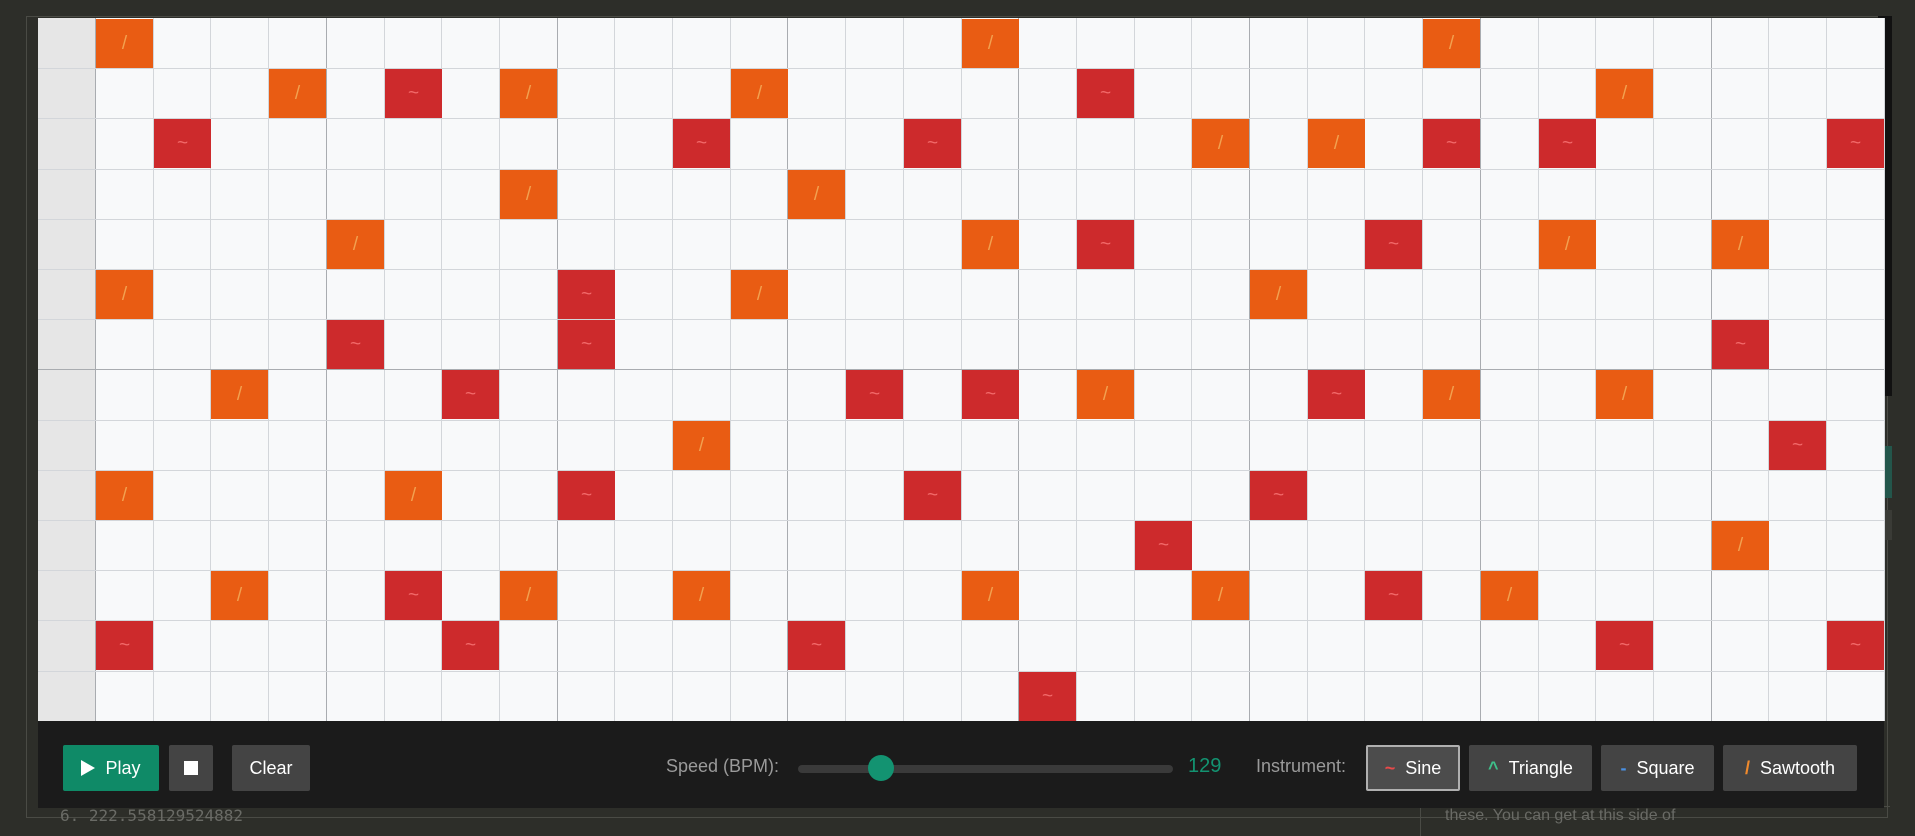  I want to click on speed-slider-thumb, so click(881, 768).